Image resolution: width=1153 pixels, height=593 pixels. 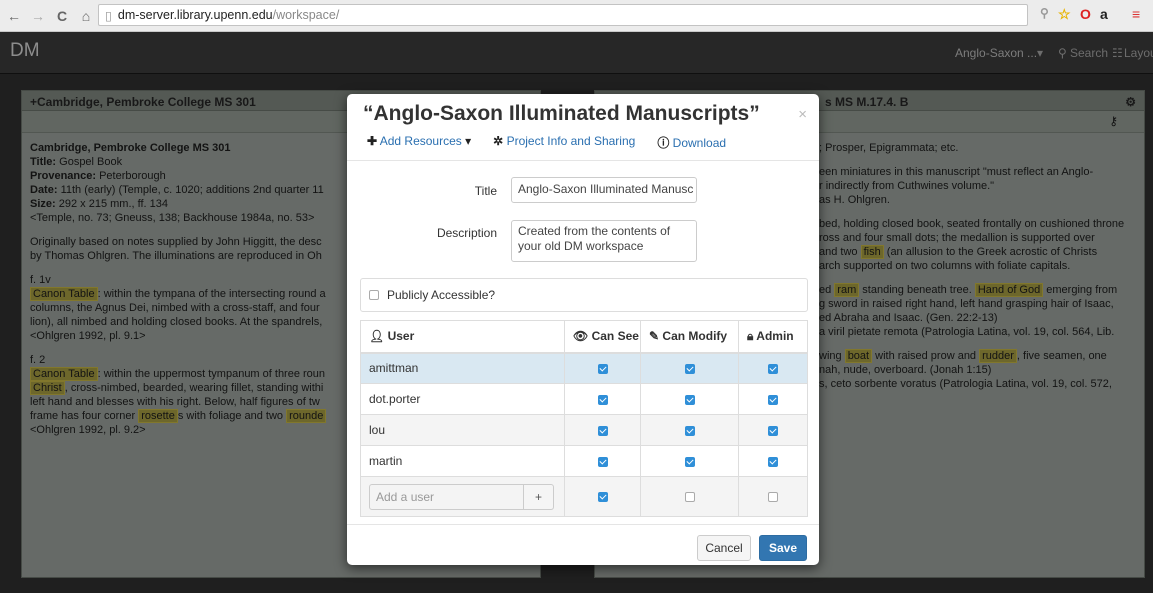 I want to click on gear-icon: ✲, so click(x=498, y=141).